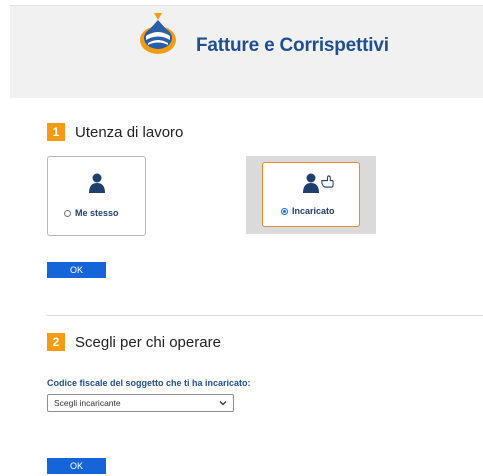 This screenshot has width=483, height=476. I want to click on me-stesso-radio, so click(67, 213).